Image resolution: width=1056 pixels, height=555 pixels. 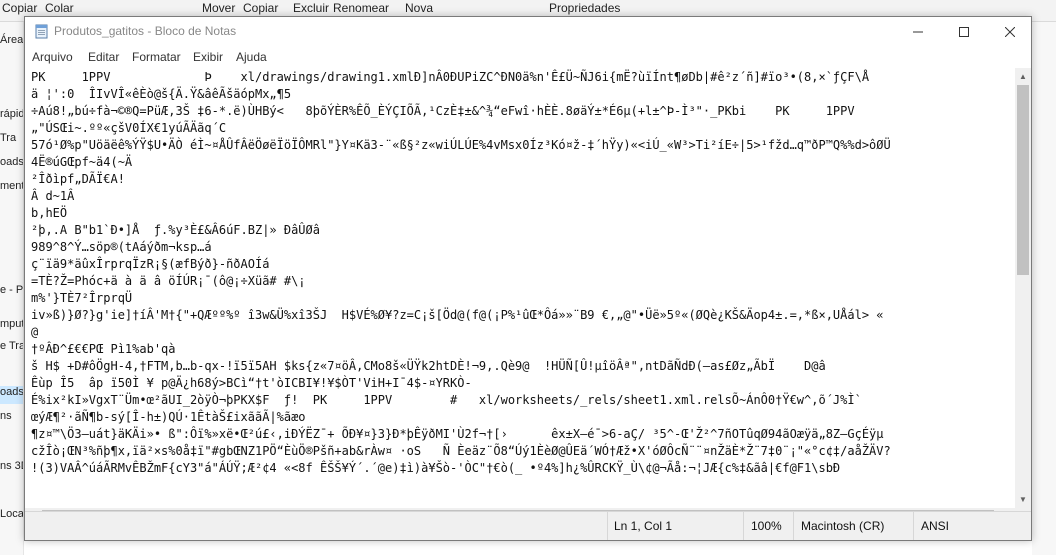 I want to click on line-ending: Macintosh (CR), so click(x=842, y=526).